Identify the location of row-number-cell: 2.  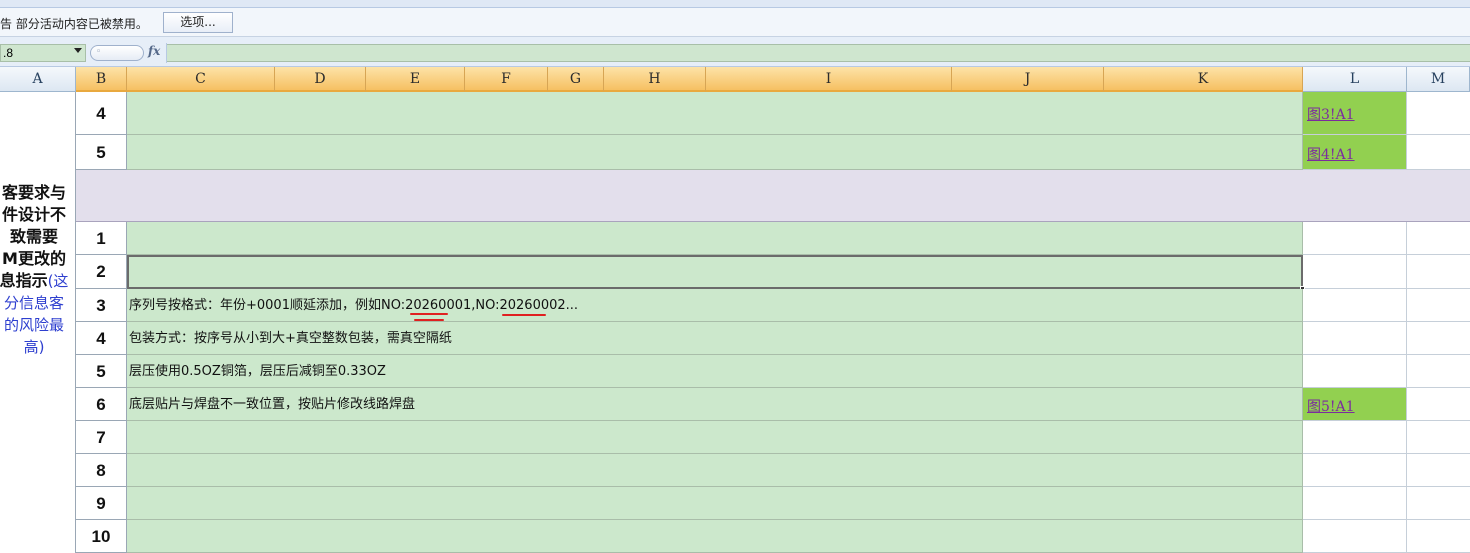
(101, 272).